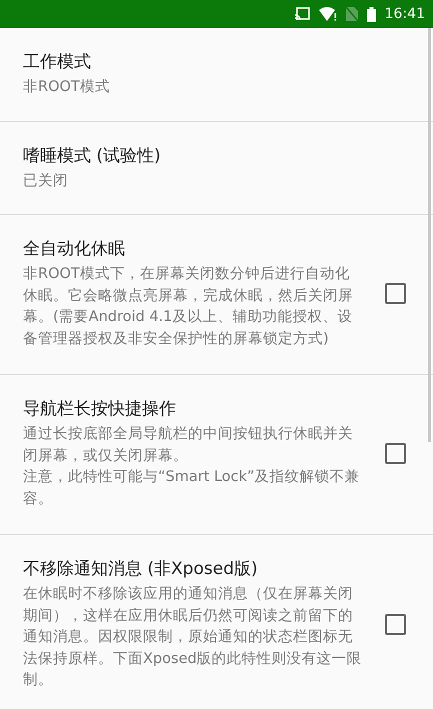 Image resolution: width=433 pixels, height=709 pixels. Describe the element at coordinates (404, 14) in the screenshot. I see `status-time: 16:41` at that location.